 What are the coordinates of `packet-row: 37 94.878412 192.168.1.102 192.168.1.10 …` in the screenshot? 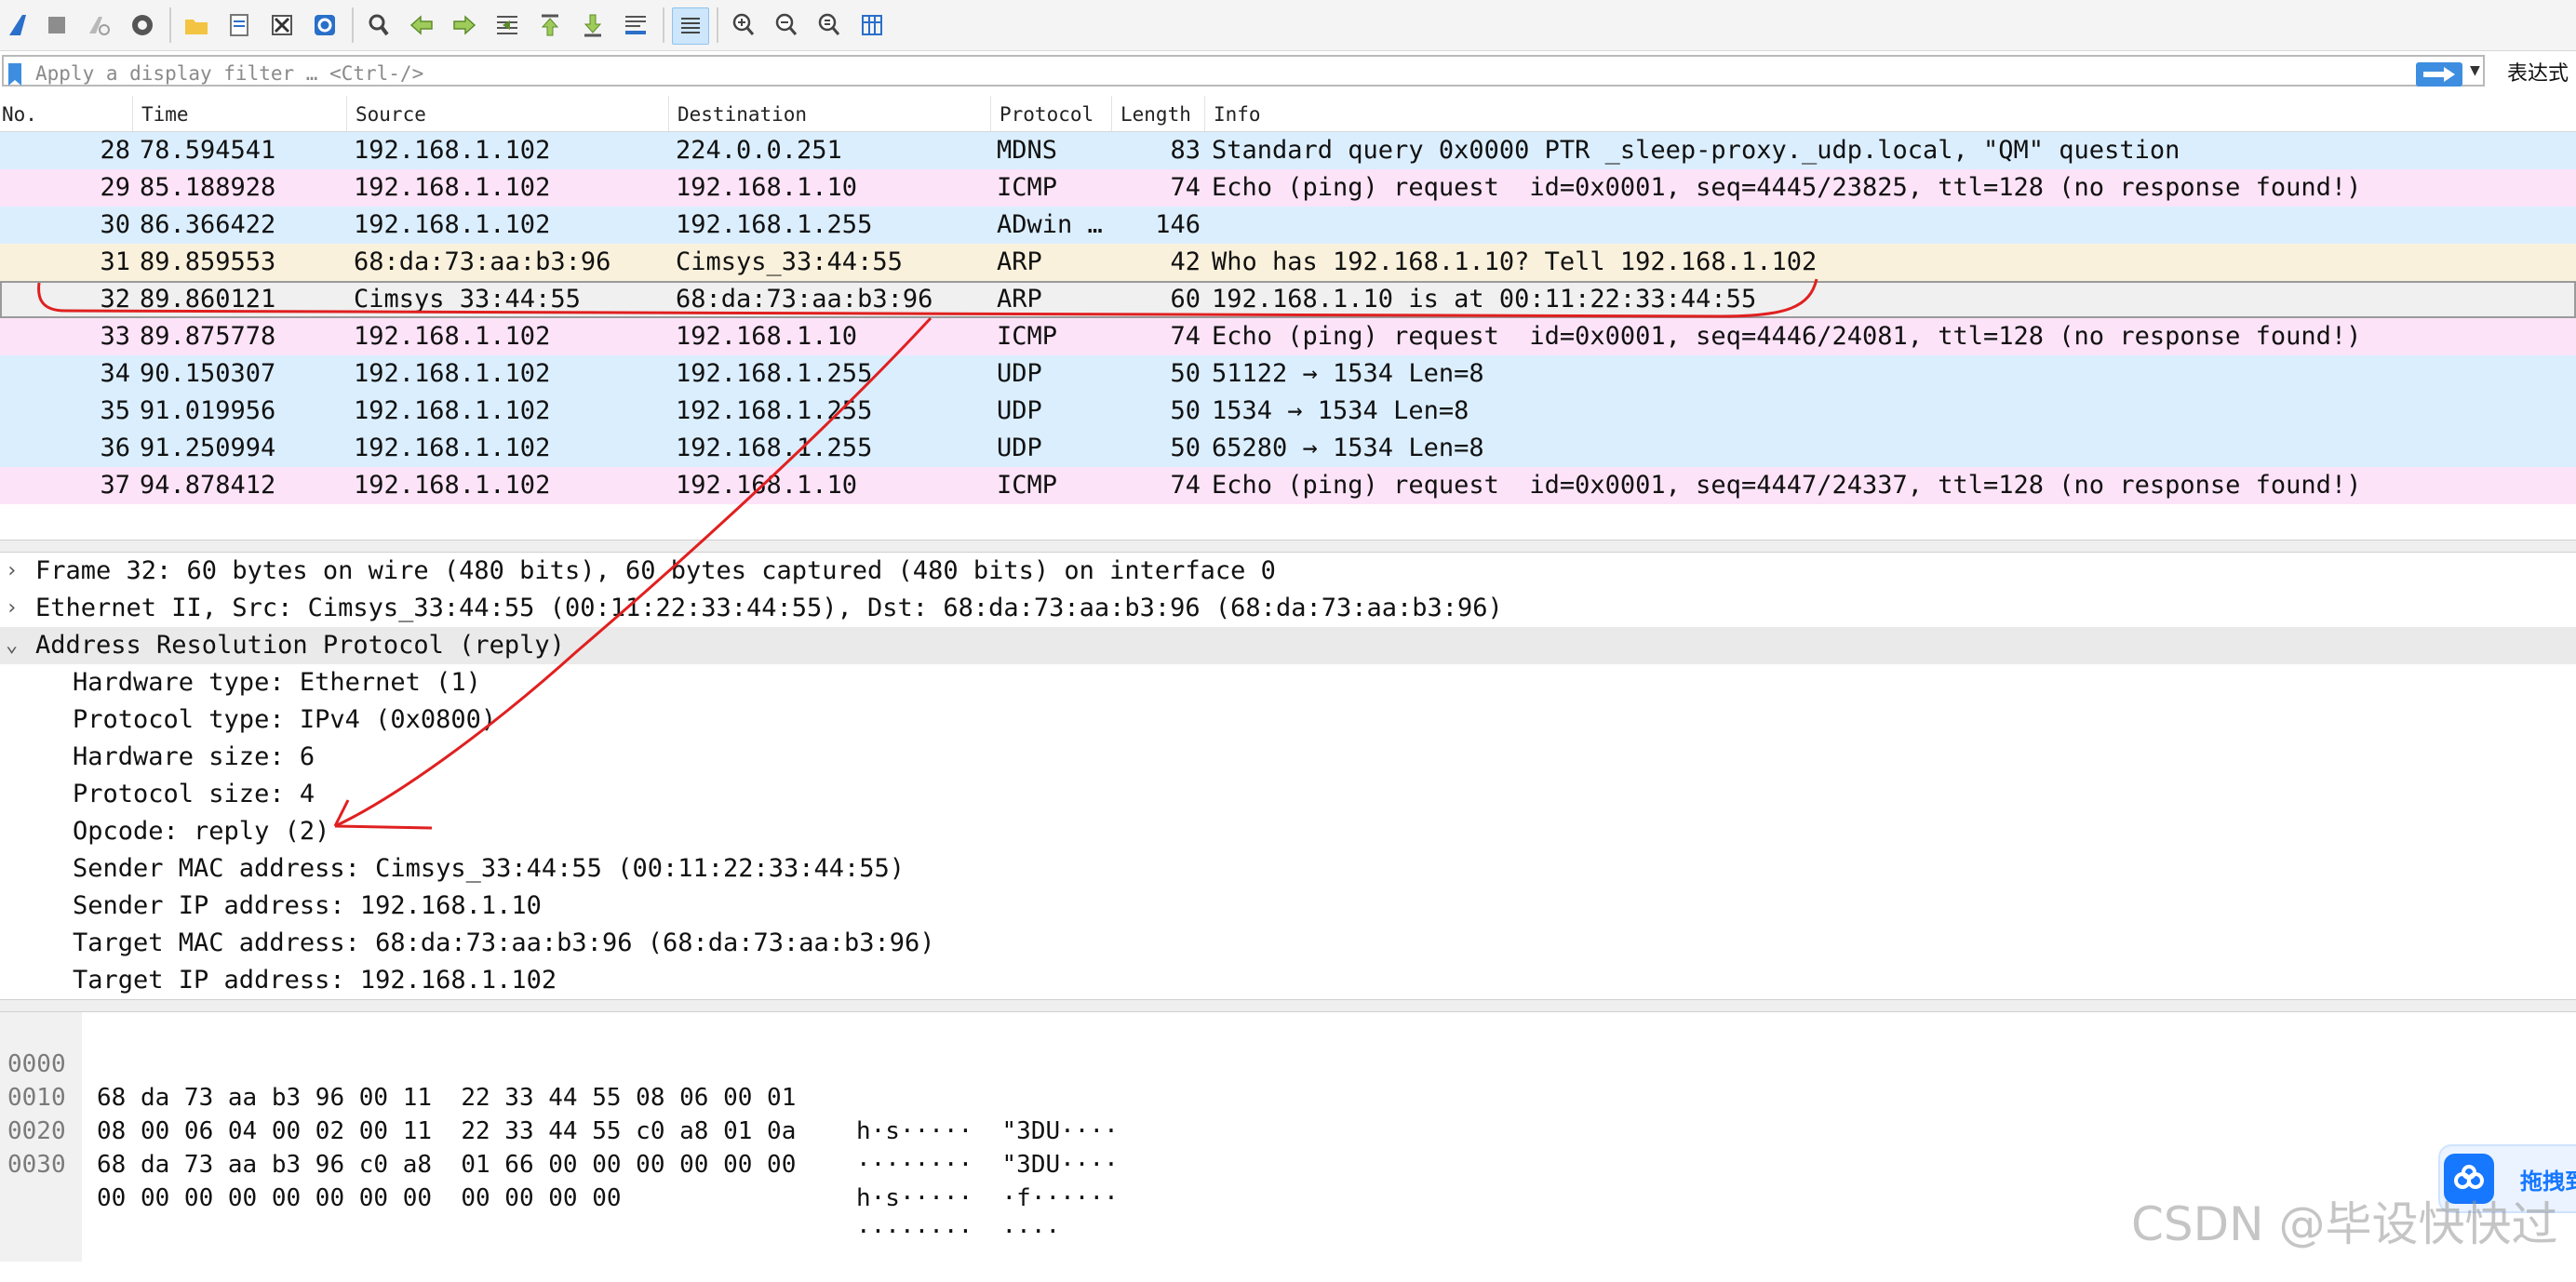 It's located at (1288, 485).